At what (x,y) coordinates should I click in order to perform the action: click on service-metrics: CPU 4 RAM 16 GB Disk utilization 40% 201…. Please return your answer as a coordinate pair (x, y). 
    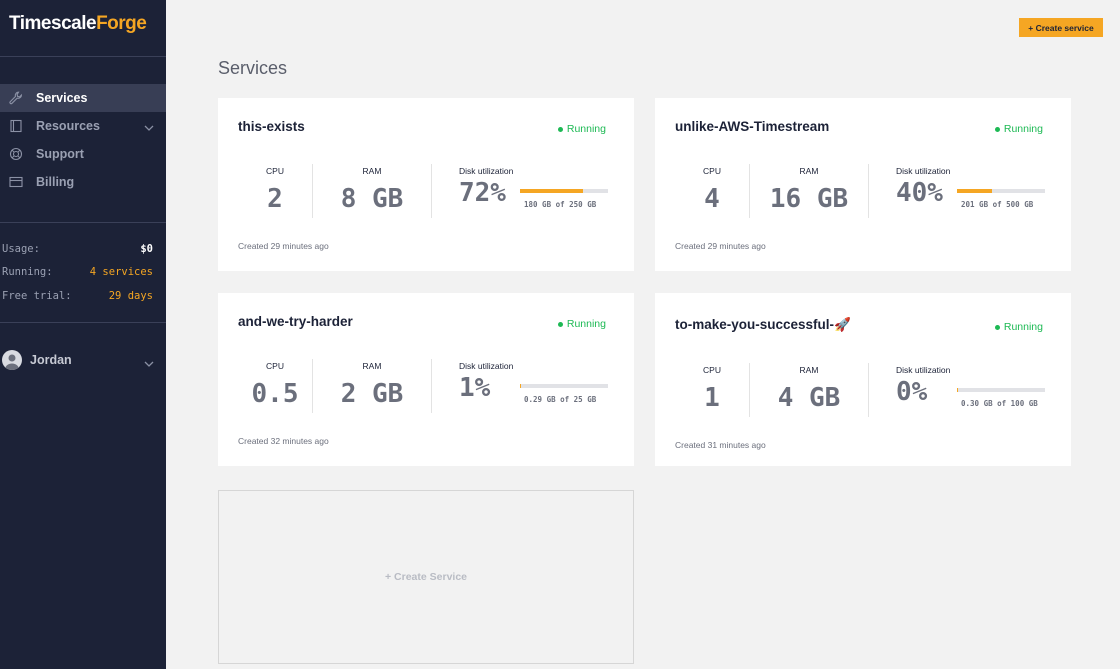
    Looking at the image, I should click on (865, 191).